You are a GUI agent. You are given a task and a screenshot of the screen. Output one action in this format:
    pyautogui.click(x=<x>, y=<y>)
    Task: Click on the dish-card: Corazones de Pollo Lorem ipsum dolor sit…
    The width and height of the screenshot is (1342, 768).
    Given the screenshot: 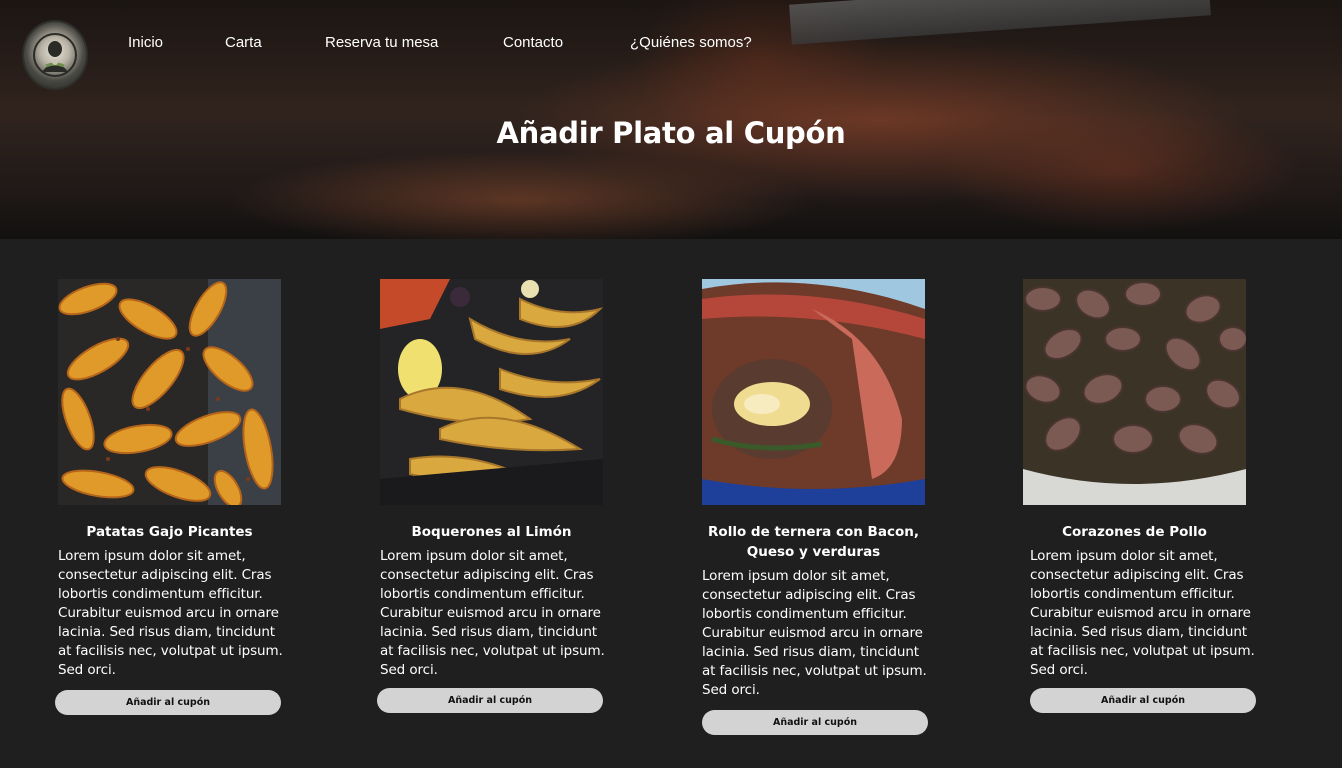 What is the action you would take?
    pyautogui.click(x=1139, y=496)
    